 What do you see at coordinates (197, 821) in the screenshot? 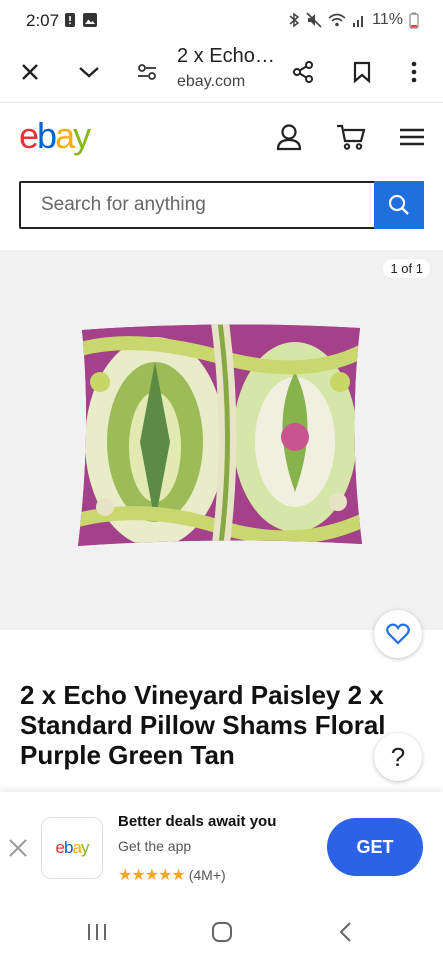
I see `banner-headline: Better deals await you` at bounding box center [197, 821].